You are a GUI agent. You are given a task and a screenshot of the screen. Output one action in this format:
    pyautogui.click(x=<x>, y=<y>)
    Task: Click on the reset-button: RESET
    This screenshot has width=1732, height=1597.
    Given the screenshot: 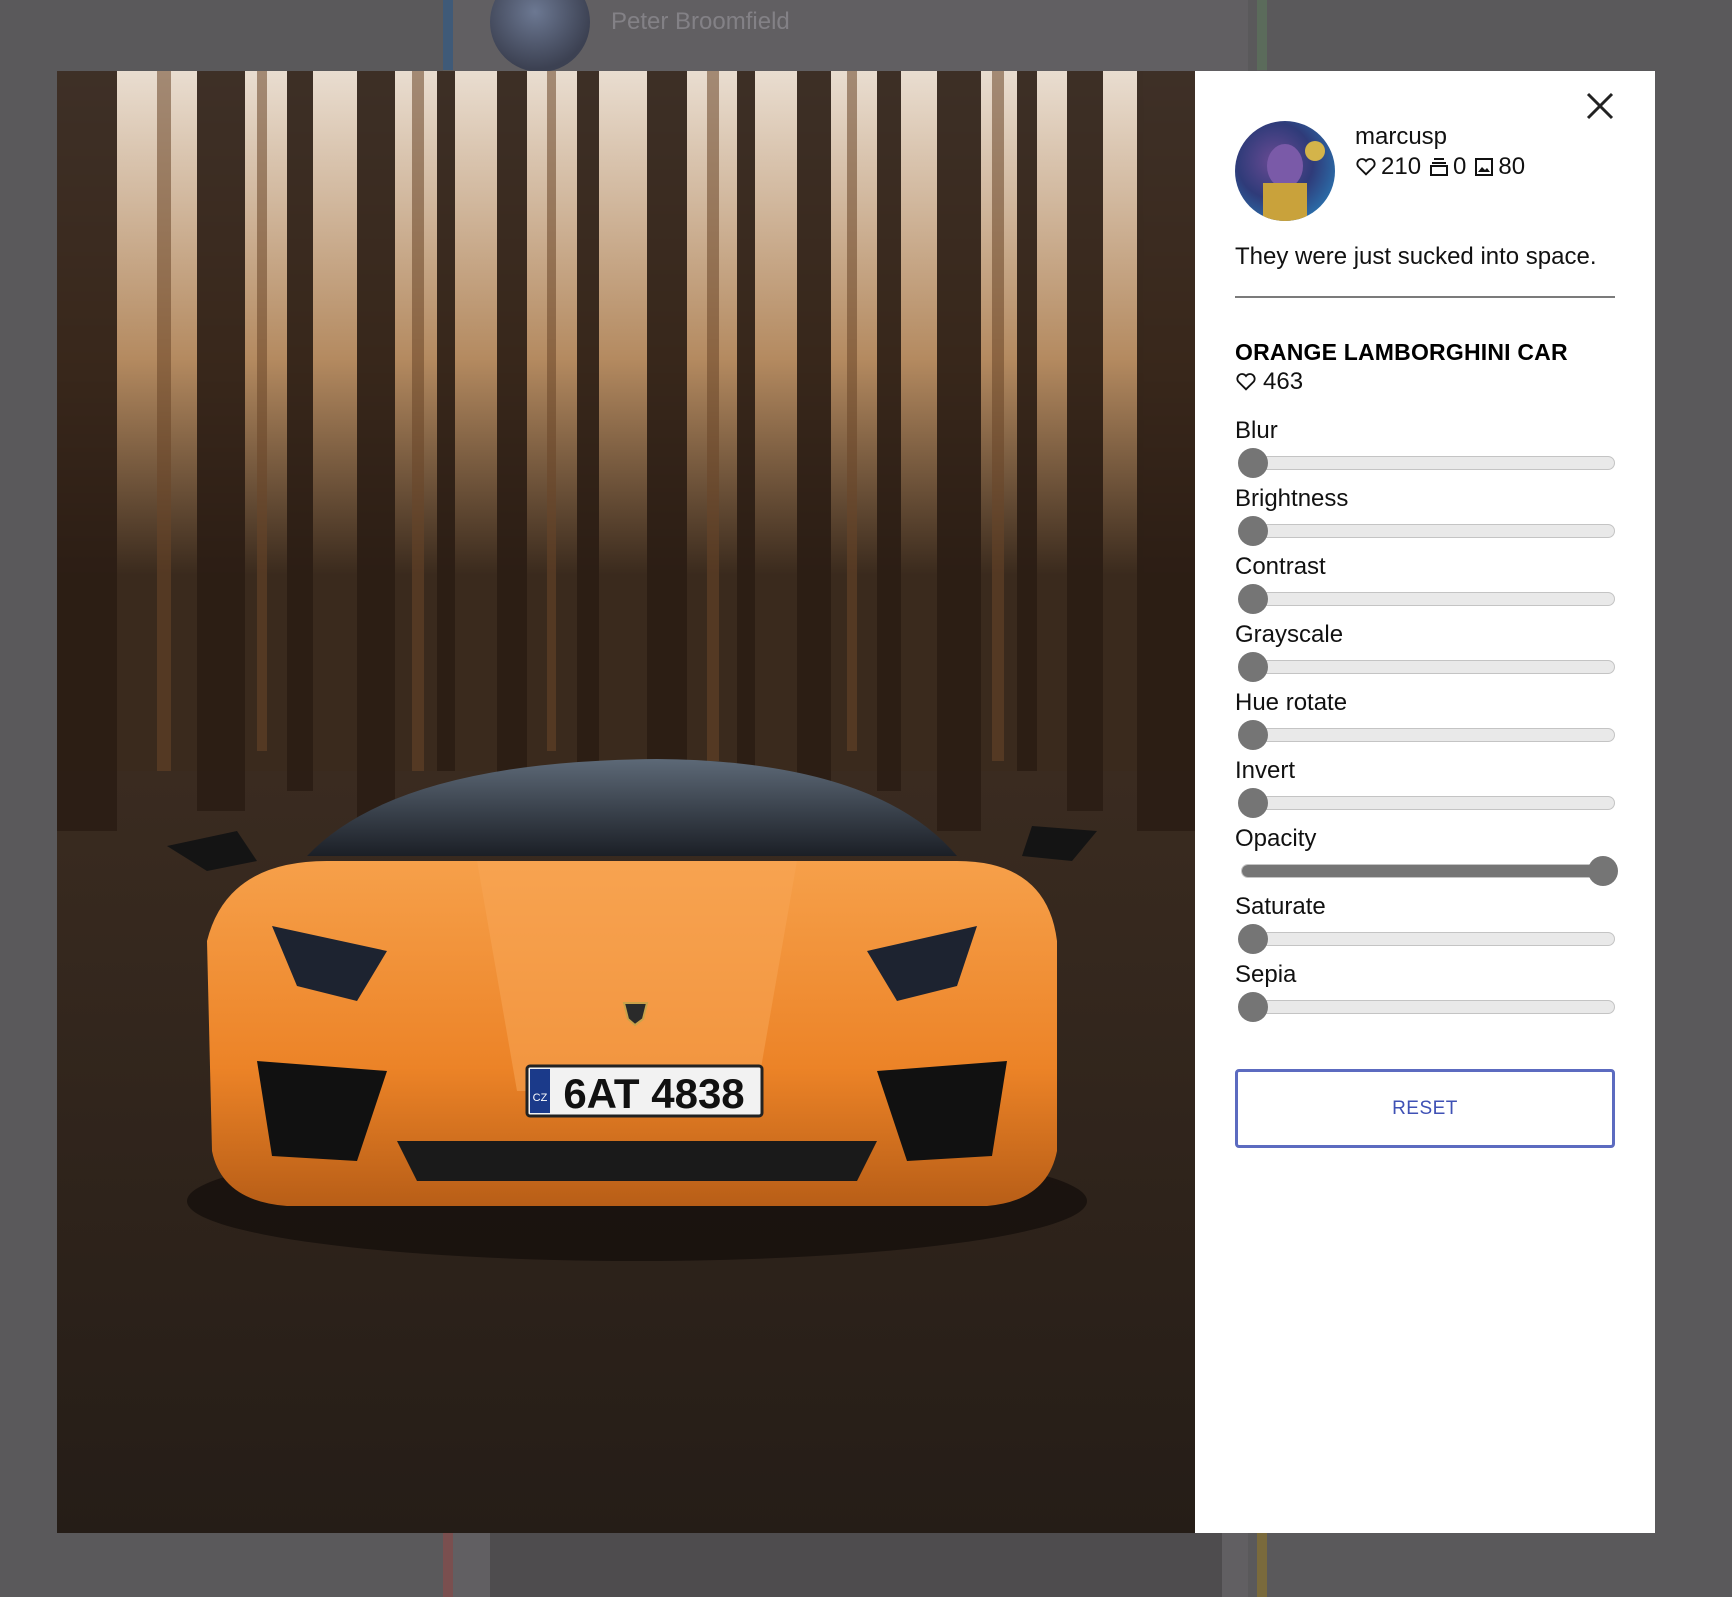 What is the action you would take?
    pyautogui.click(x=1425, y=1108)
    